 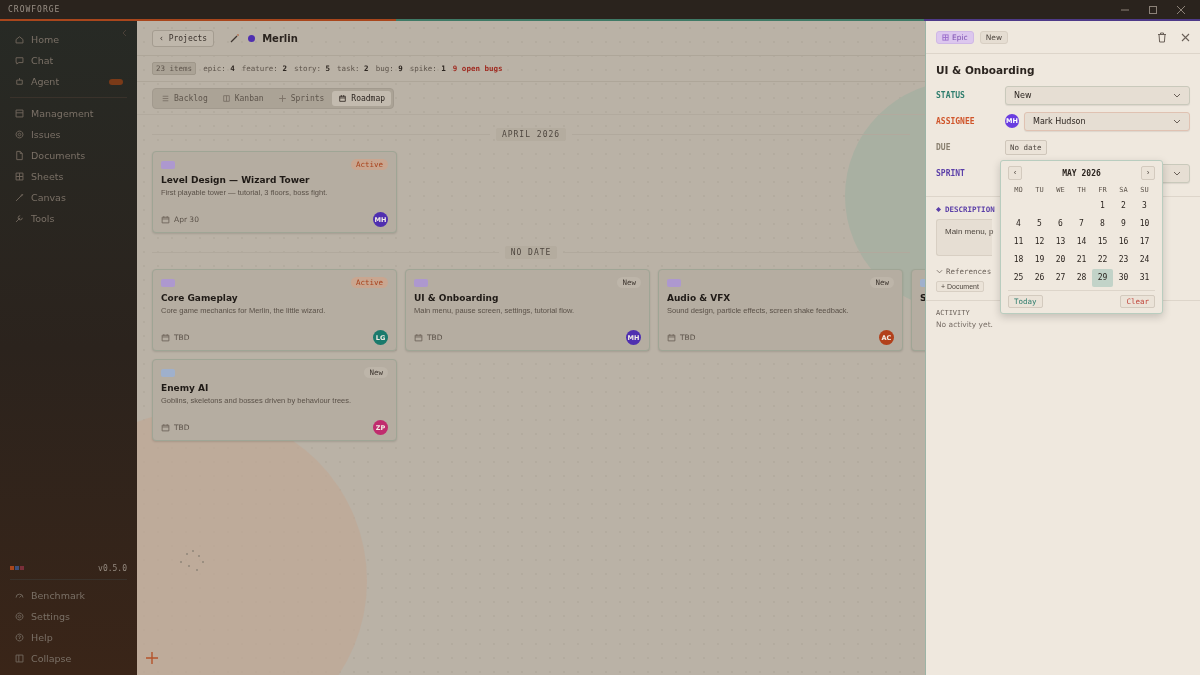 I want to click on period-heading: NO DATE, so click(x=531, y=252).